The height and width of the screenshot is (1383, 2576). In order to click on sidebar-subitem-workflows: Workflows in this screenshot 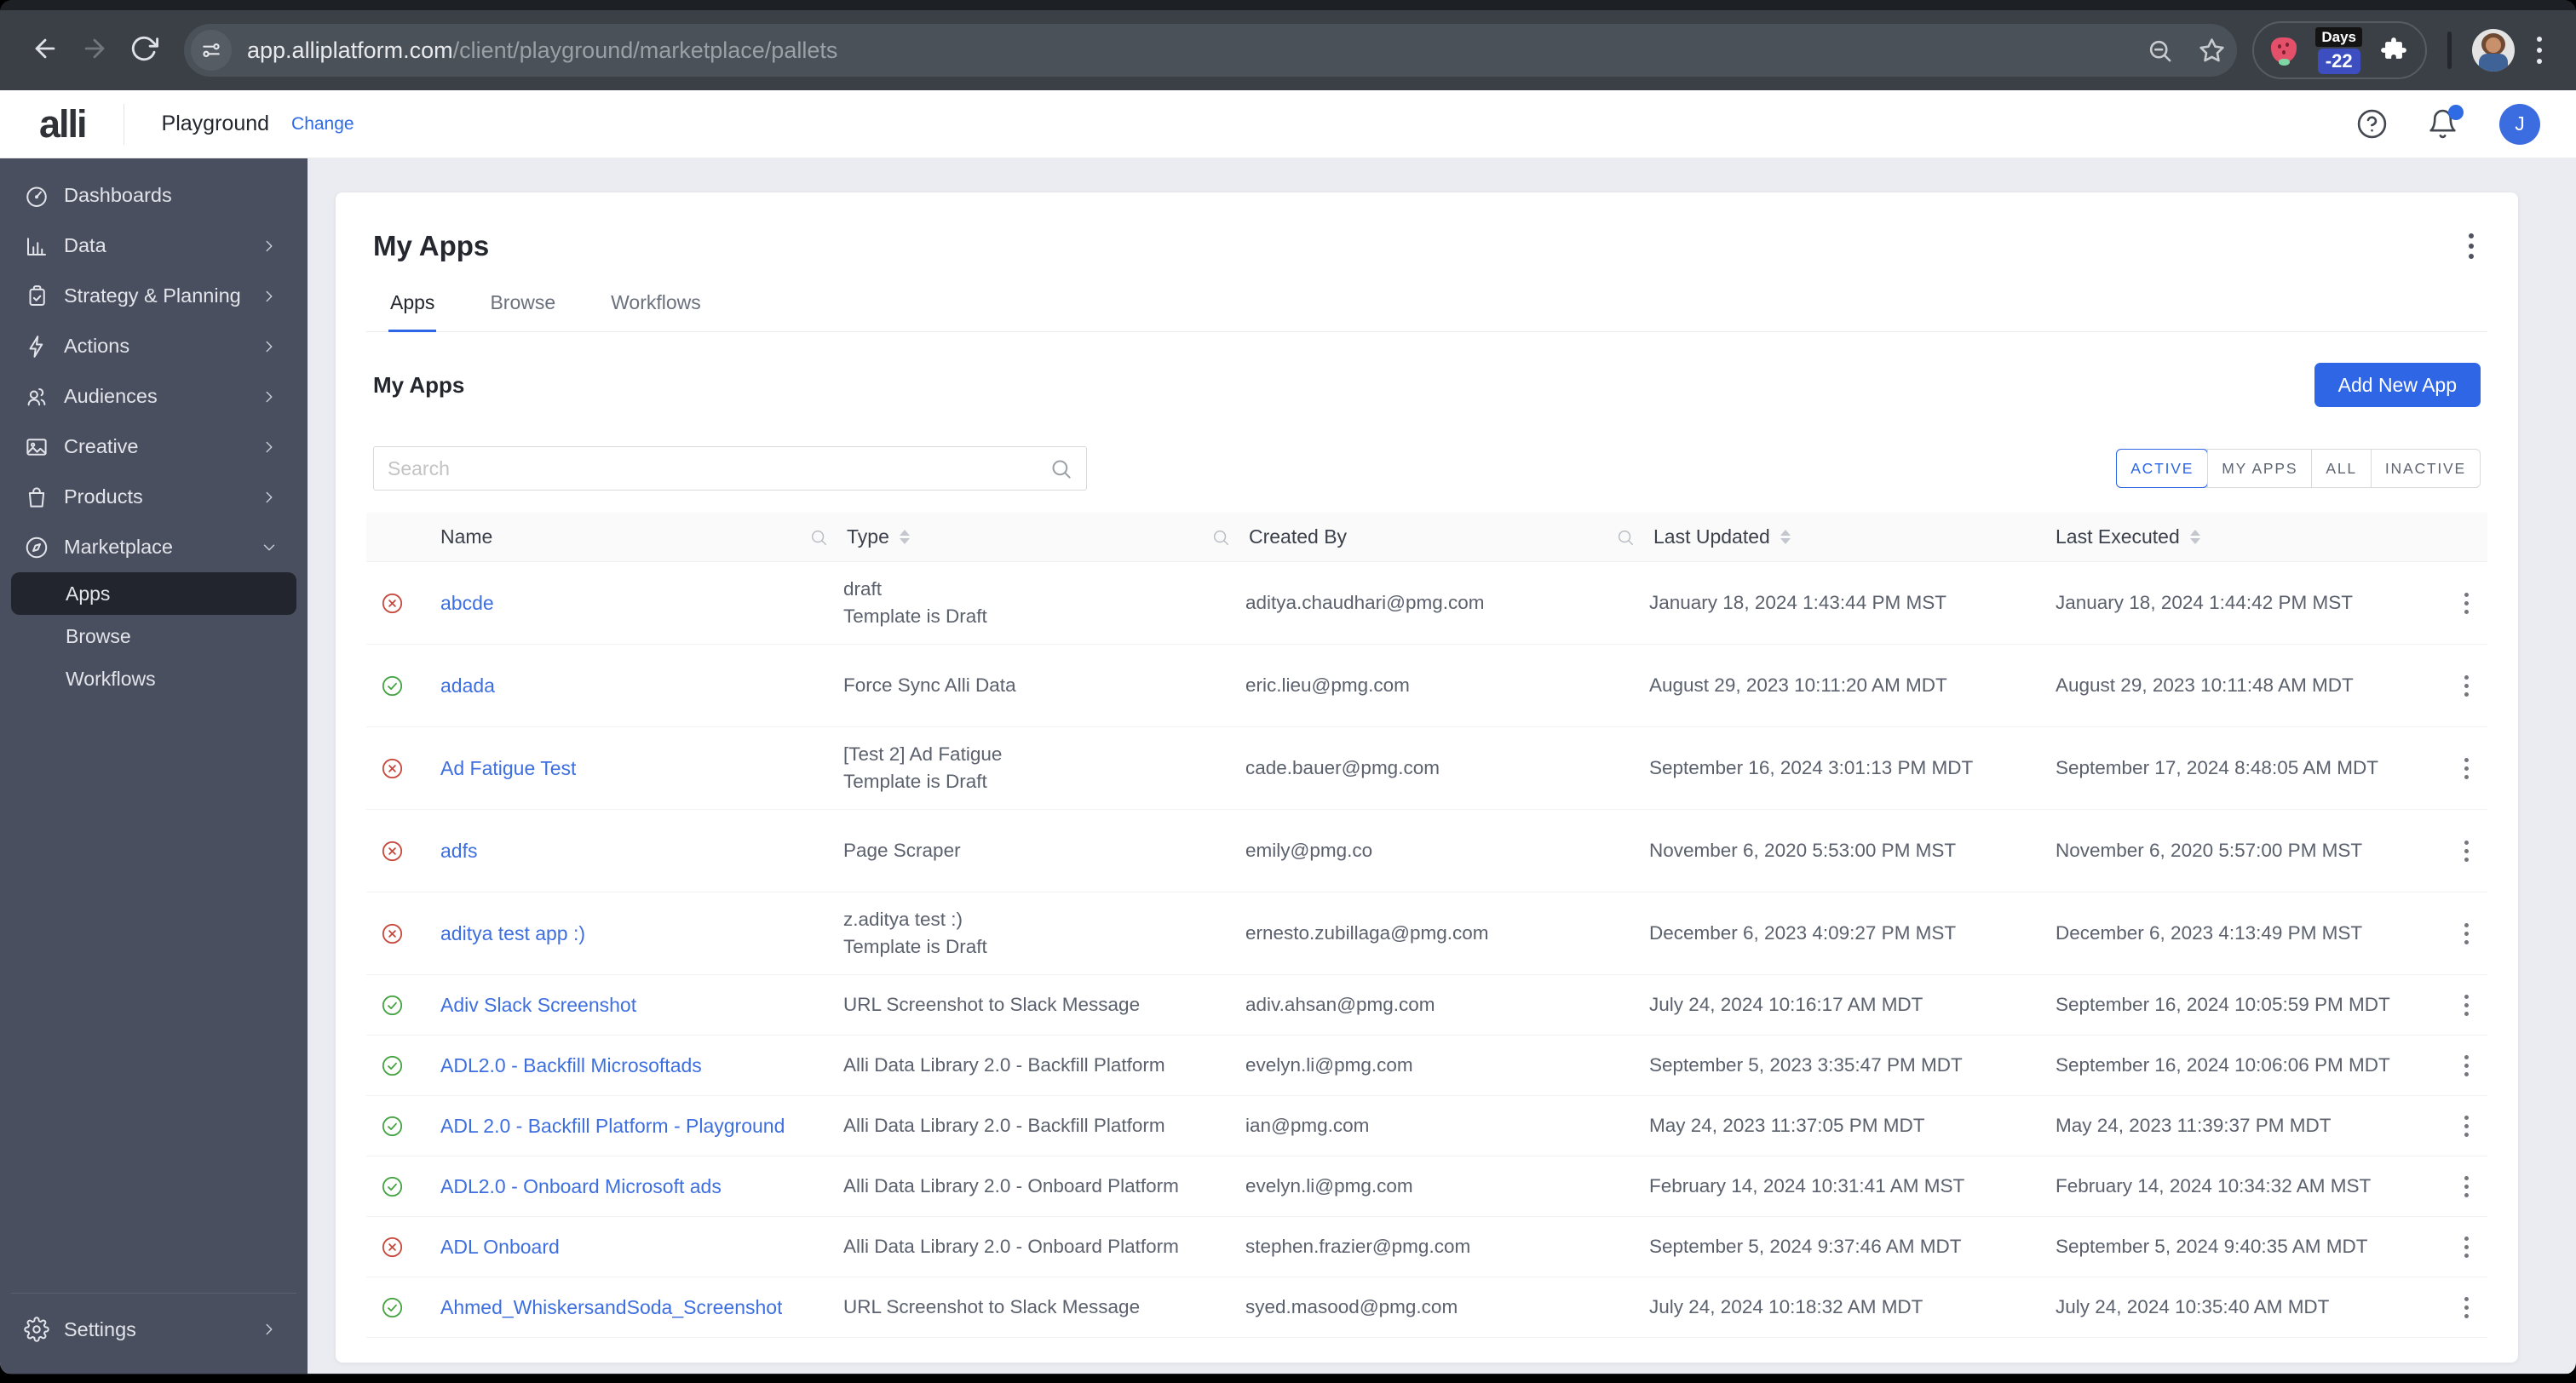, I will do `click(154, 678)`.